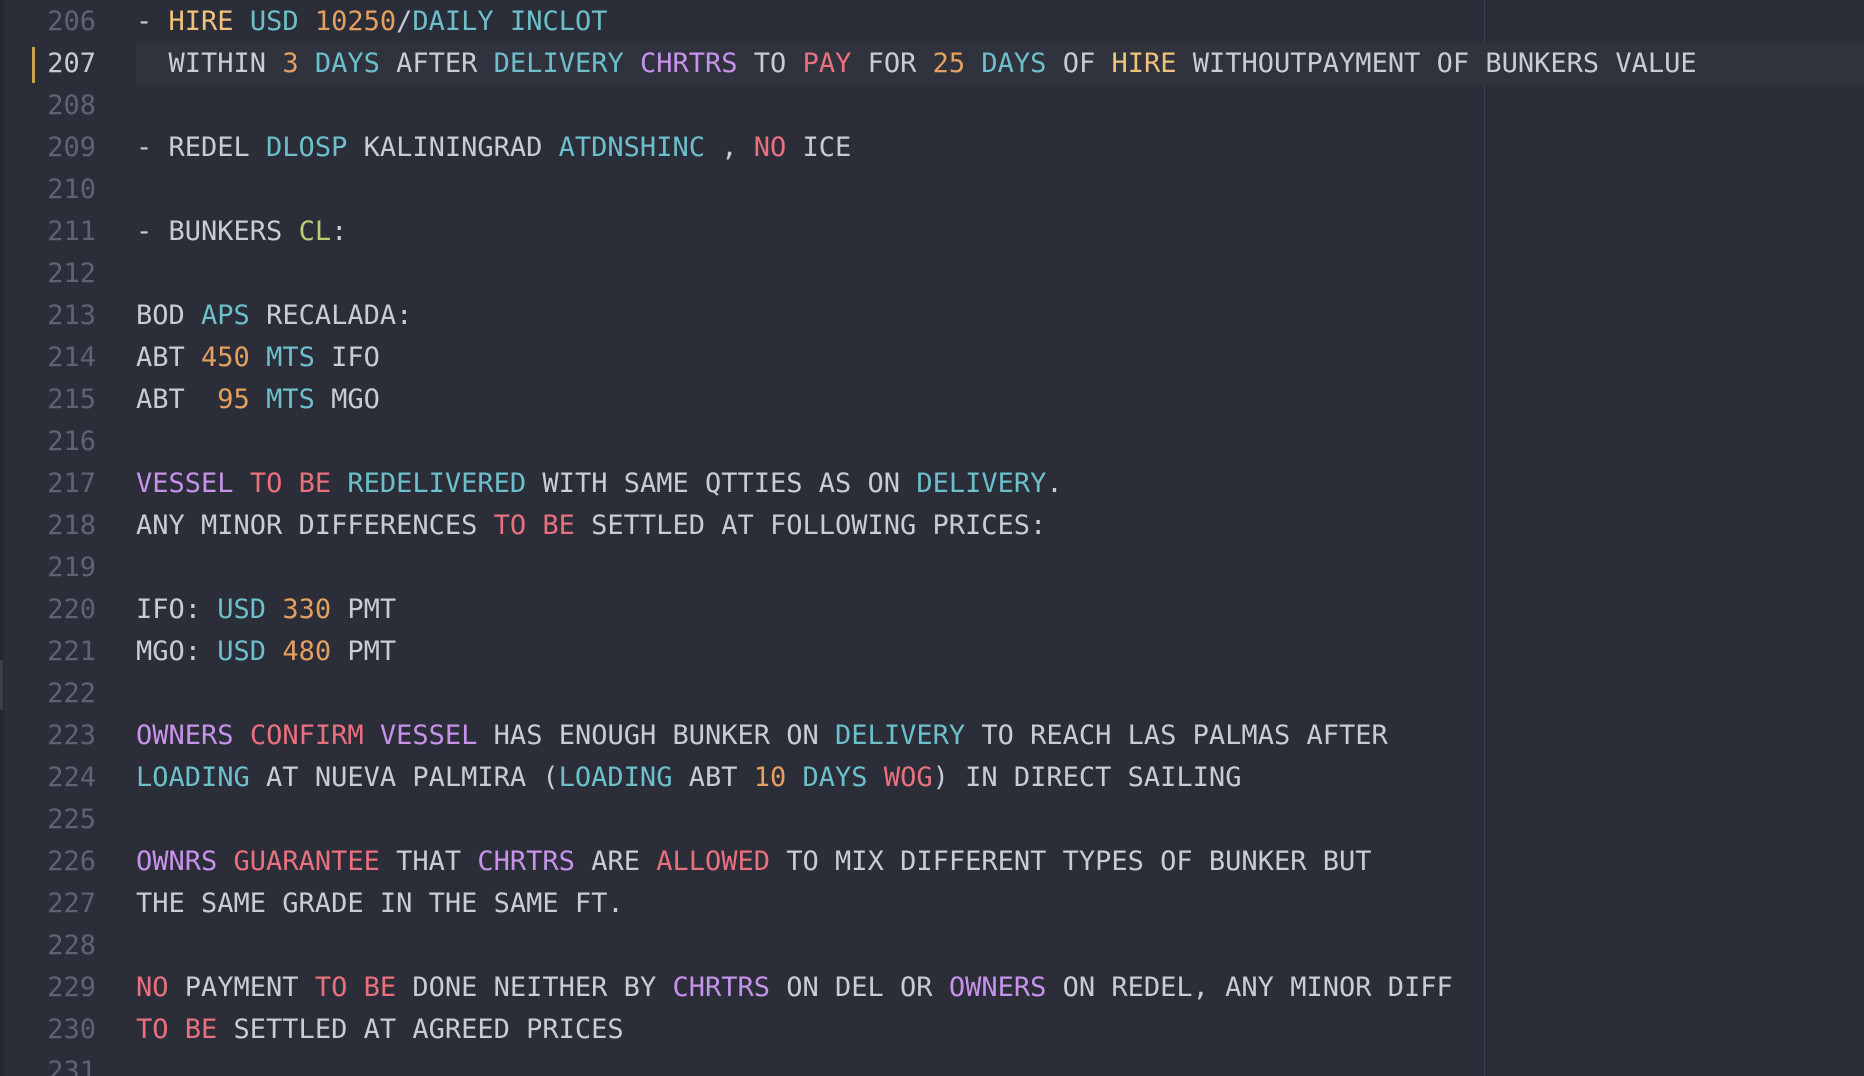  I want to click on line-number: 219, so click(71, 567).